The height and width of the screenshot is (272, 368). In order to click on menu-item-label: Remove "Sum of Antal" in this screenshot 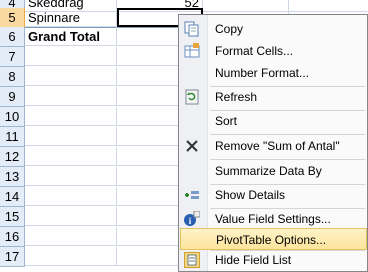, I will do `click(277, 146)`.